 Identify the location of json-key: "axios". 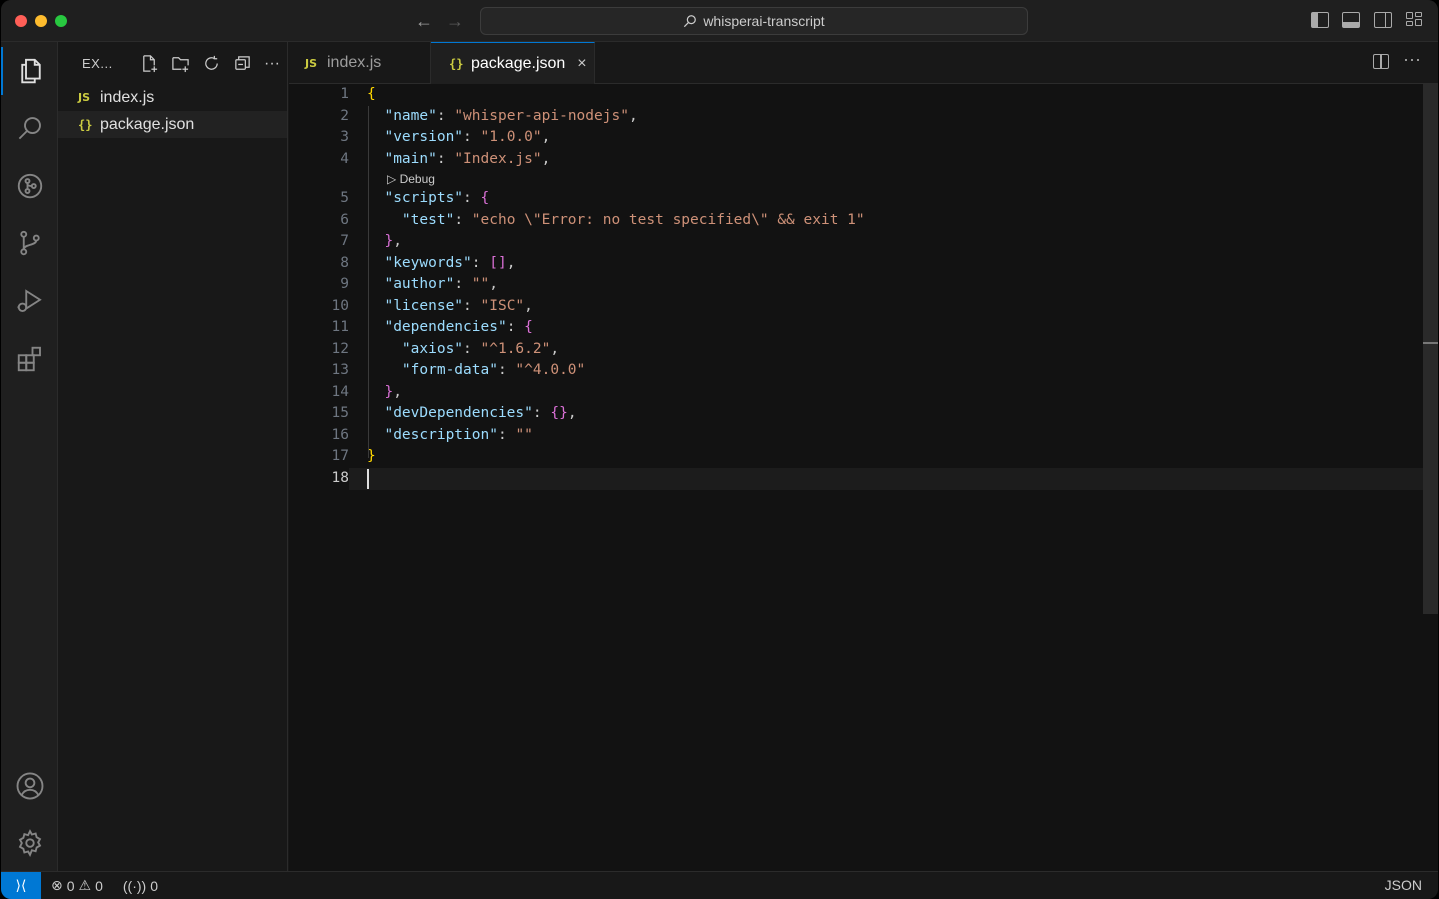
(432, 348).